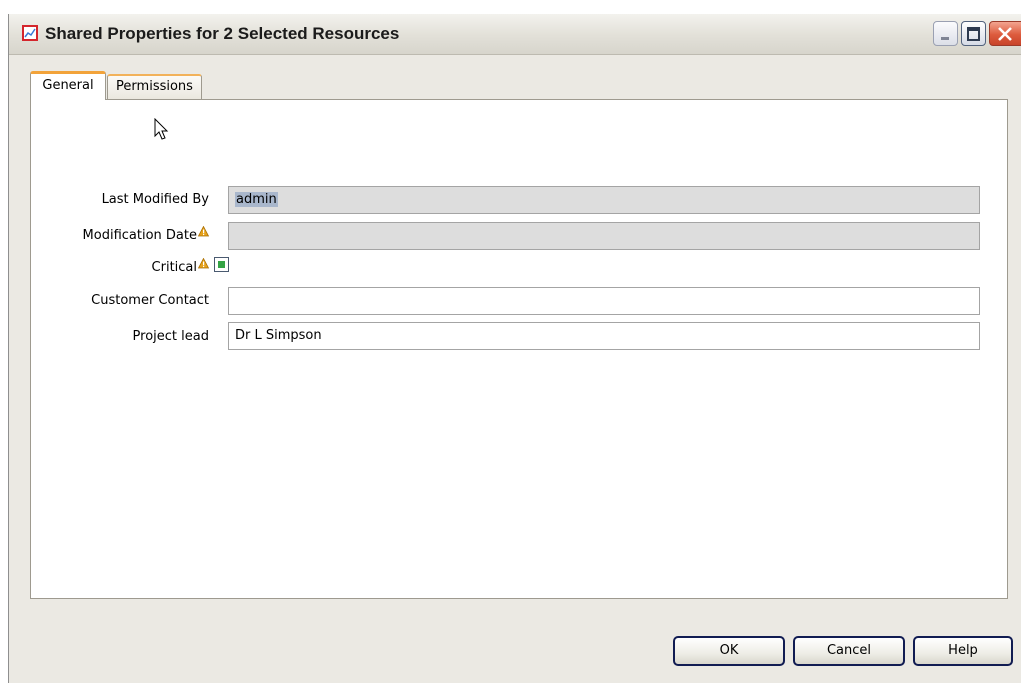 Image resolution: width=1021 pixels, height=683 pixels. What do you see at coordinates (174, 267) in the screenshot?
I see `critical-label-text: Critical` at bounding box center [174, 267].